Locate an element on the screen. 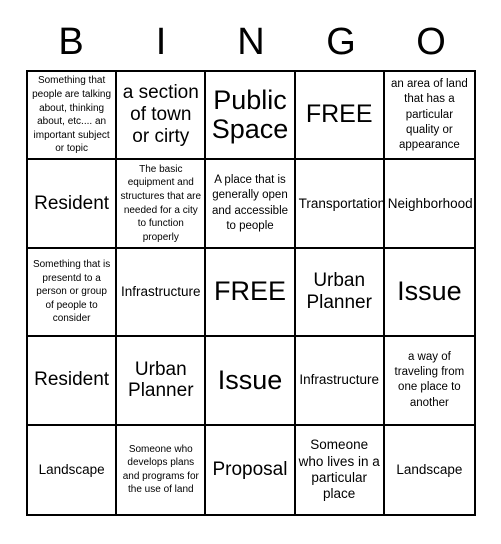  bingo-cell: Someone who lives in a particular place is located at coordinates (340, 469).